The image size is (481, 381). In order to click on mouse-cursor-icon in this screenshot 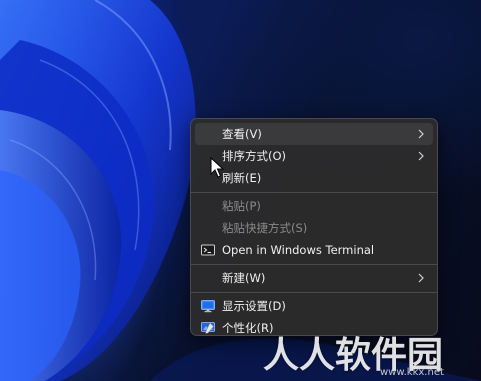, I will do `click(217, 167)`.